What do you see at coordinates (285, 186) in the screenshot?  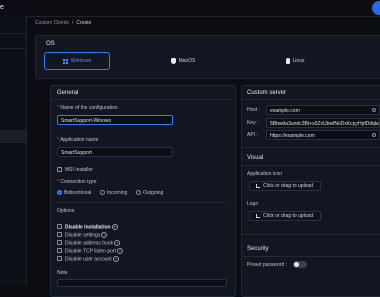 I see `application-icon-upload-button: Click or drag to upload` at bounding box center [285, 186].